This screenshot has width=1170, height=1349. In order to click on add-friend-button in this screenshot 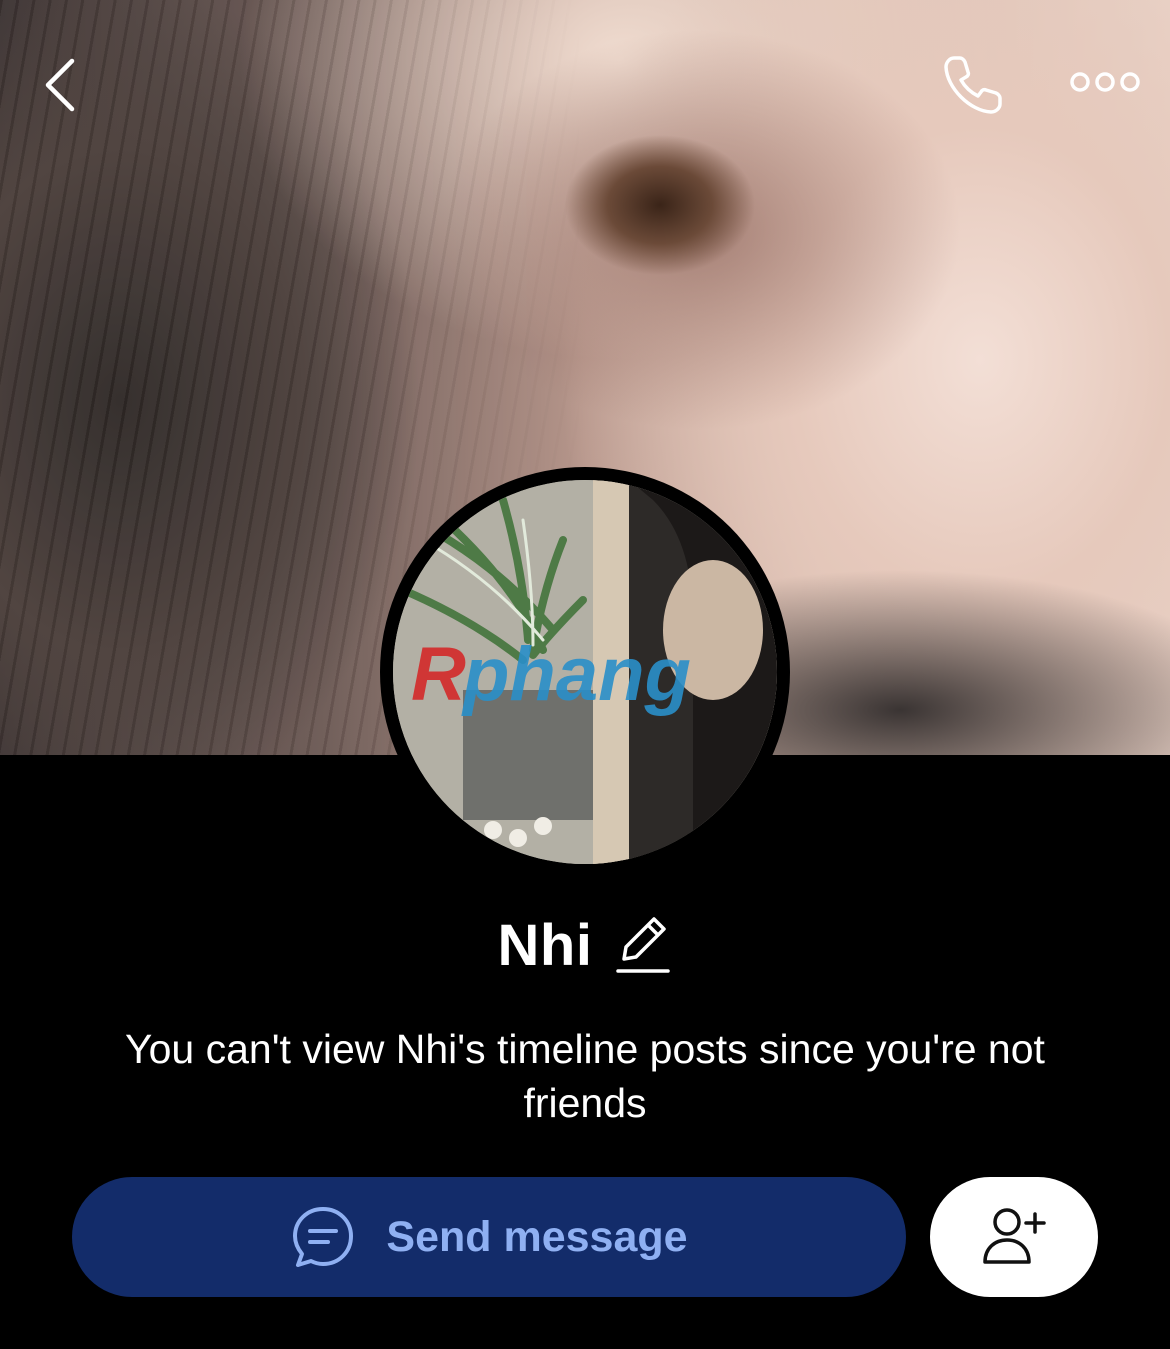, I will do `click(1014, 1237)`.